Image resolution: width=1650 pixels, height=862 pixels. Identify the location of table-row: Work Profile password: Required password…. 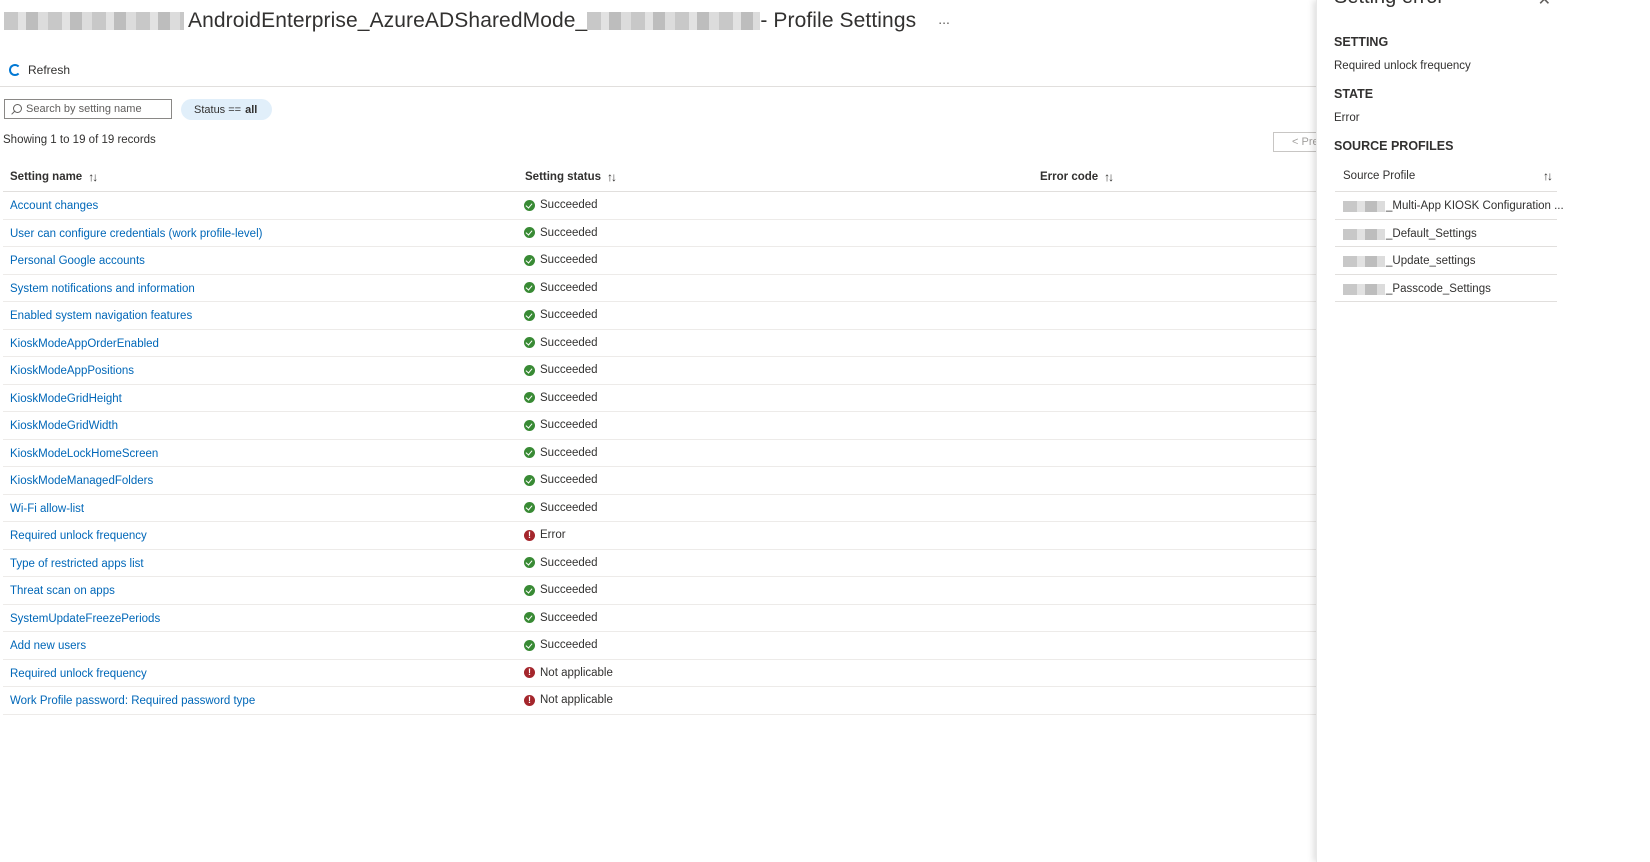
(659, 701).